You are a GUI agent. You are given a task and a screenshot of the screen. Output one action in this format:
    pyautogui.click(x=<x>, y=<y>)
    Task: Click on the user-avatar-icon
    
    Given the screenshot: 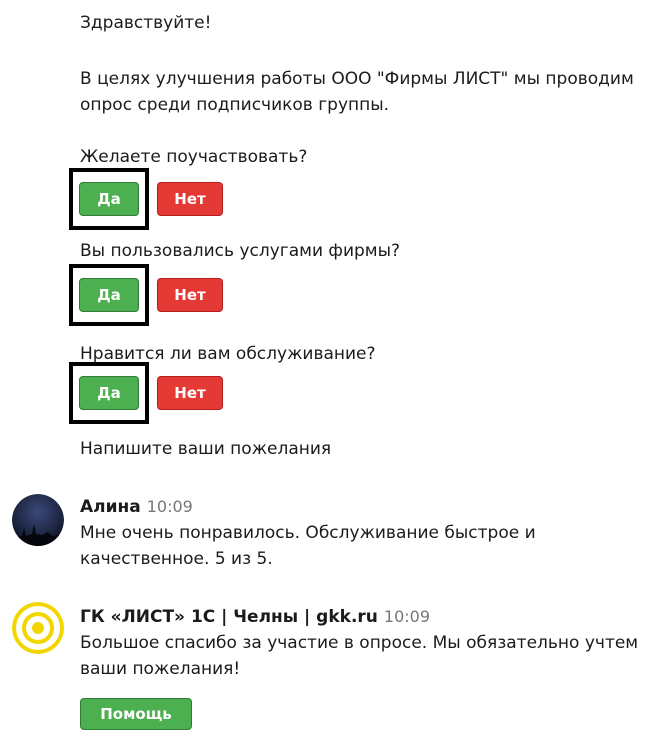 What is the action you would take?
    pyautogui.click(x=38, y=520)
    